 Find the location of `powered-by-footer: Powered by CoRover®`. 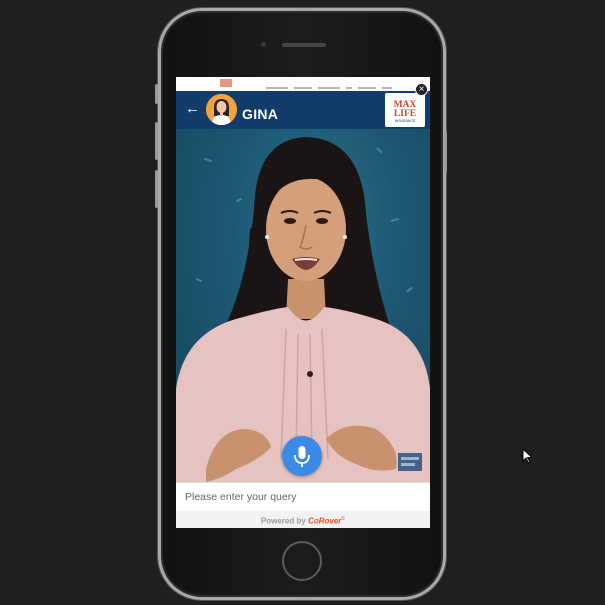

powered-by-footer: Powered by CoRover® is located at coordinates (303, 519).